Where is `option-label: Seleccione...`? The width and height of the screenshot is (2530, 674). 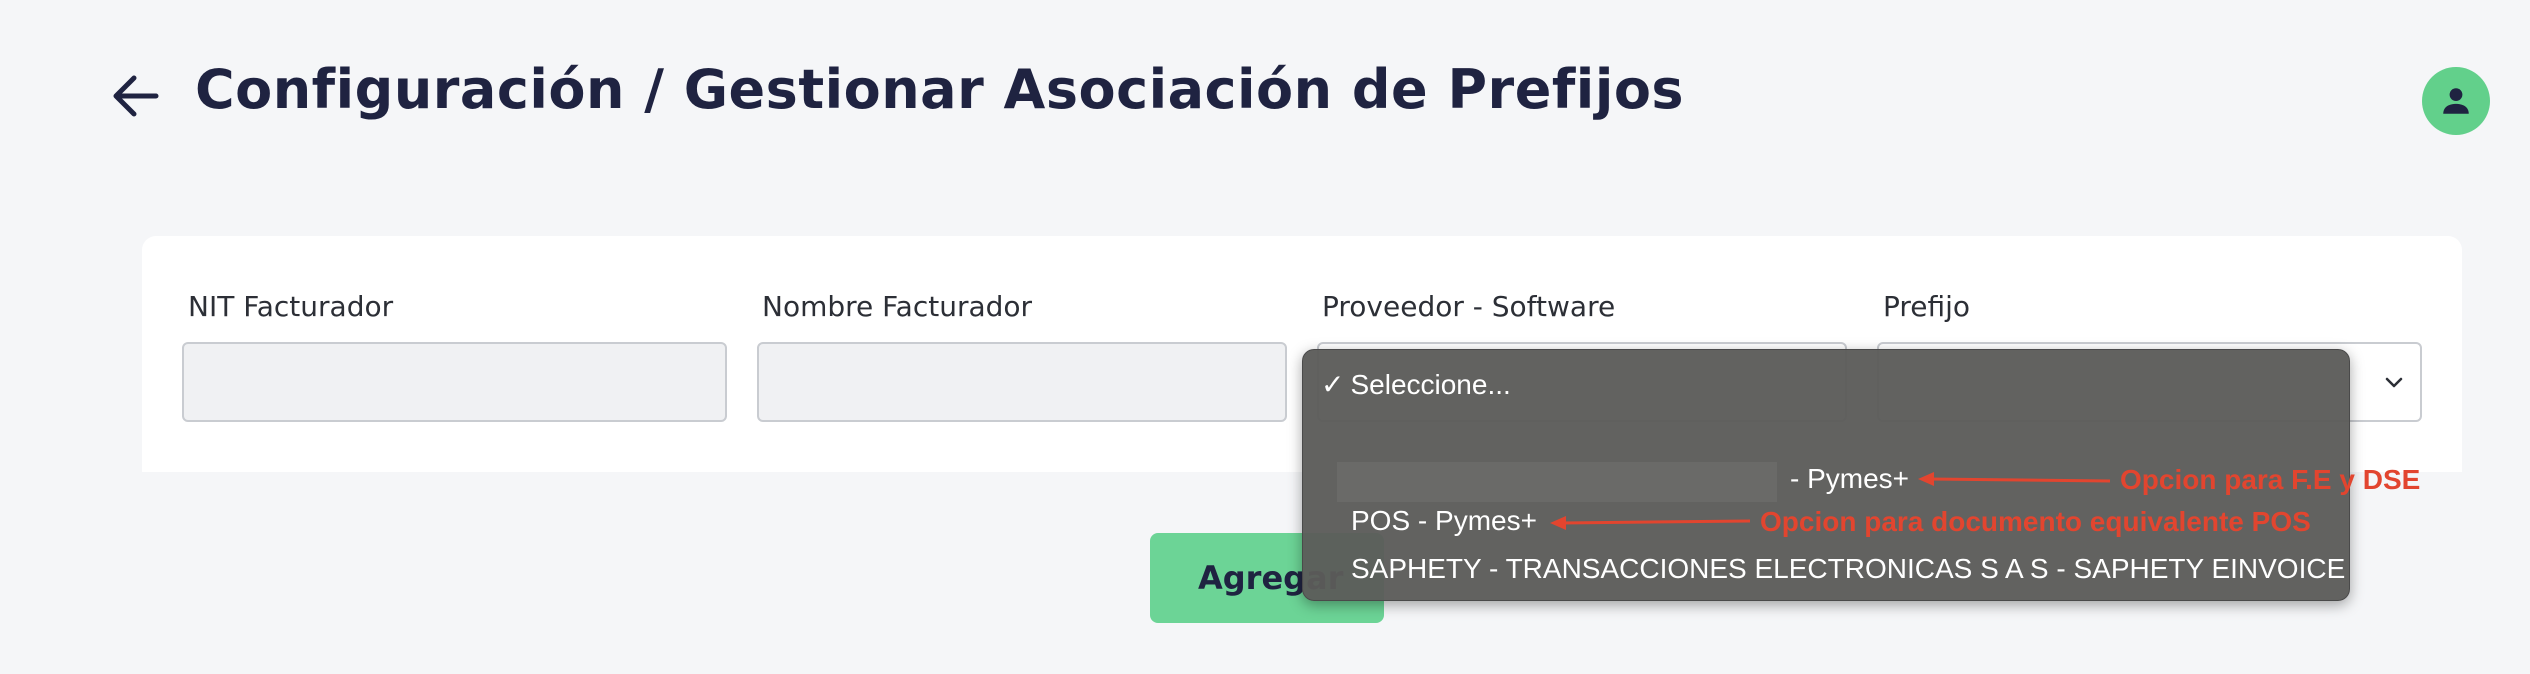
option-label: Seleccione... is located at coordinates (1430, 384).